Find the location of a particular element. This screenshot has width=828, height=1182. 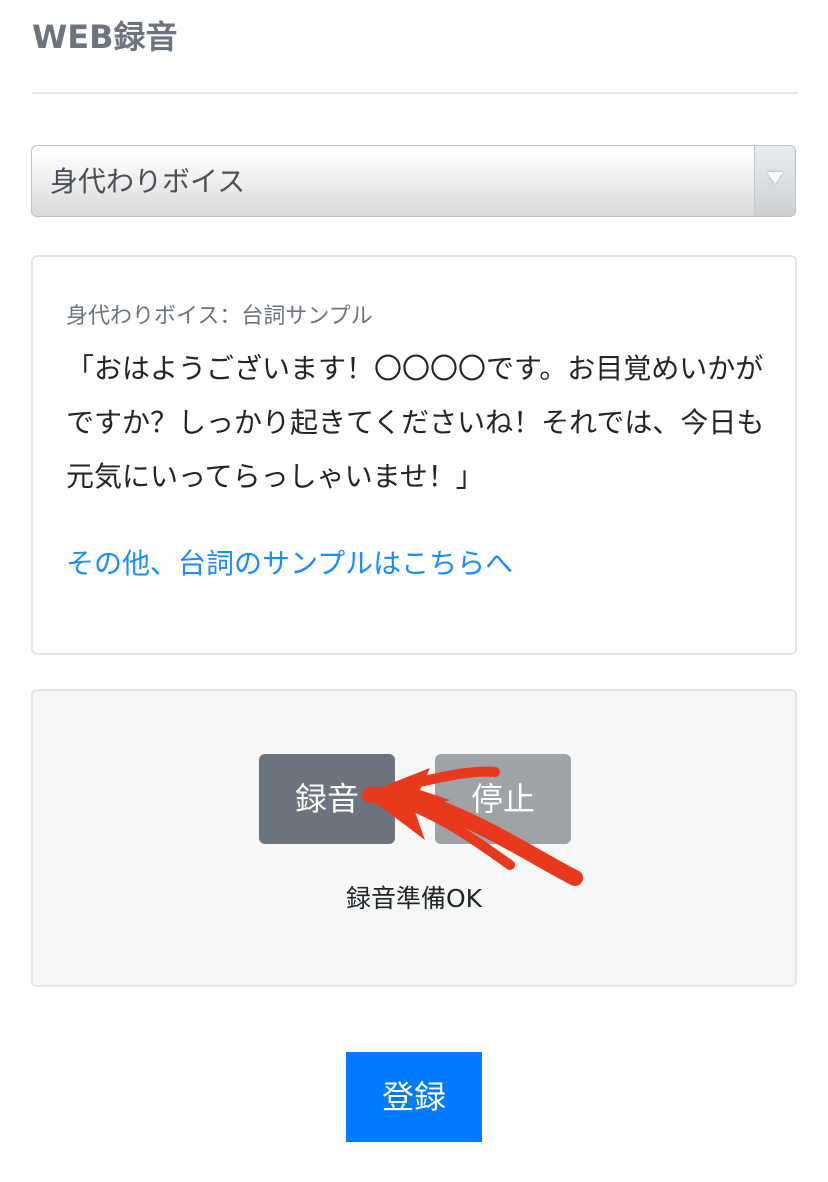

sample-script-label: 身代わりボイス：台詞サンプル is located at coordinates (219, 316).